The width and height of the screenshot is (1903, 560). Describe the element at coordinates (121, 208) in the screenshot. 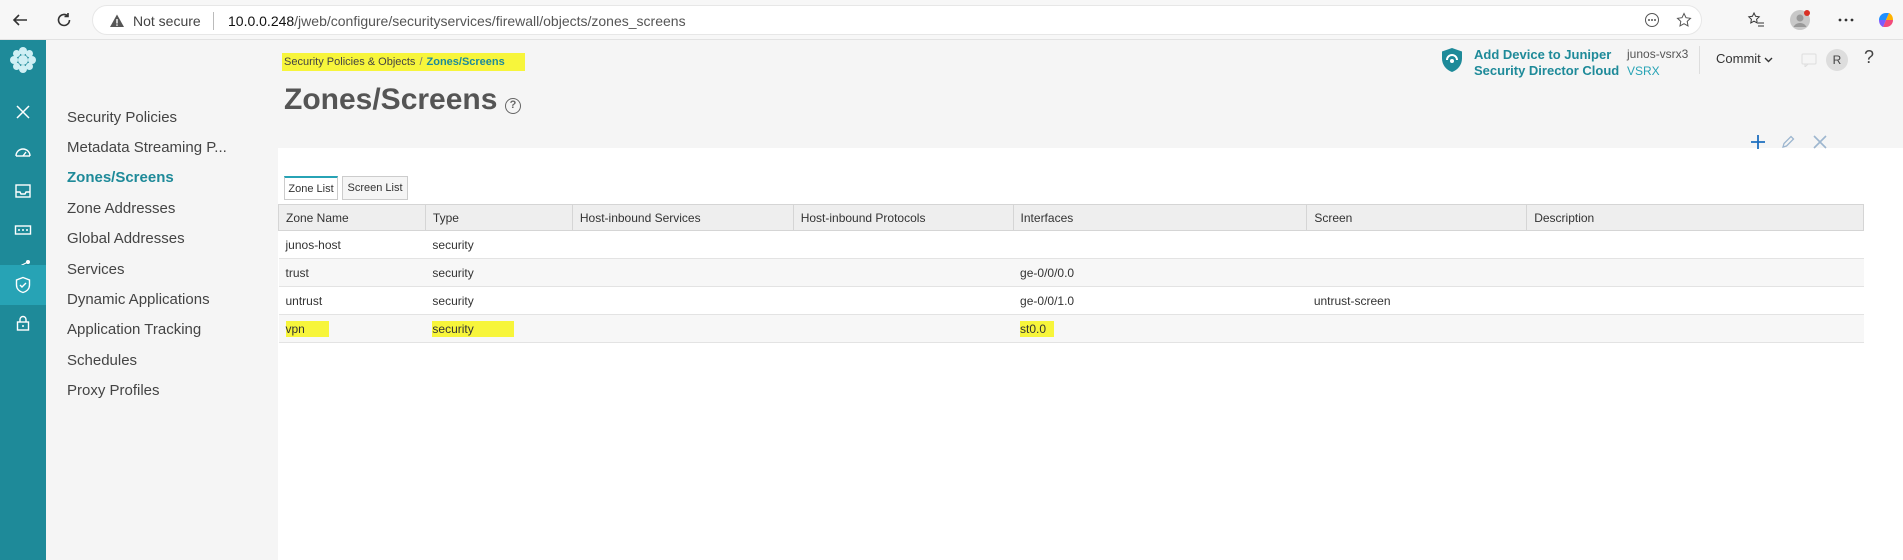

I see `sidenav-item-zone-addresses: Zone Addresses` at that location.